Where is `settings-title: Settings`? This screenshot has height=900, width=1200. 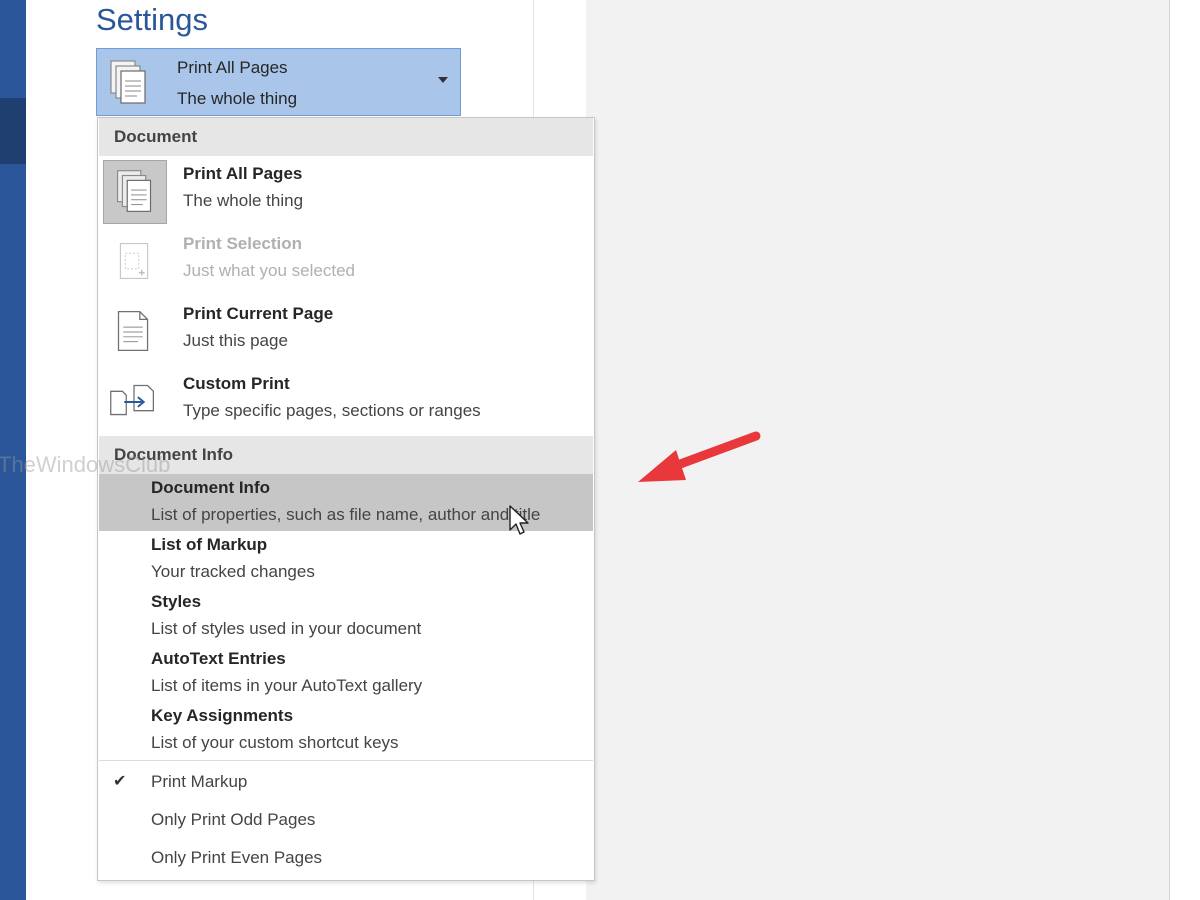
settings-title: Settings is located at coordinates (152, 19).